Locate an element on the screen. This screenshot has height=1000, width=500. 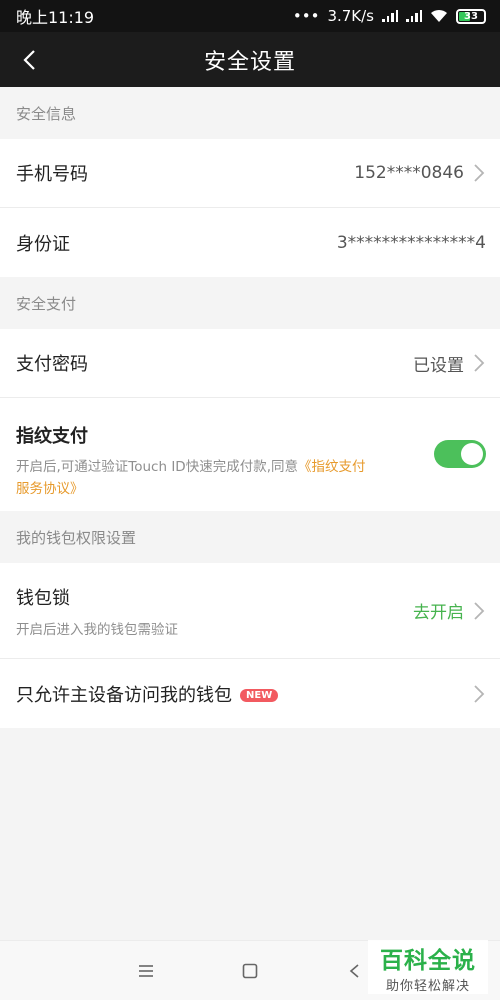
menu-icon is located at coordinates (146, 970).